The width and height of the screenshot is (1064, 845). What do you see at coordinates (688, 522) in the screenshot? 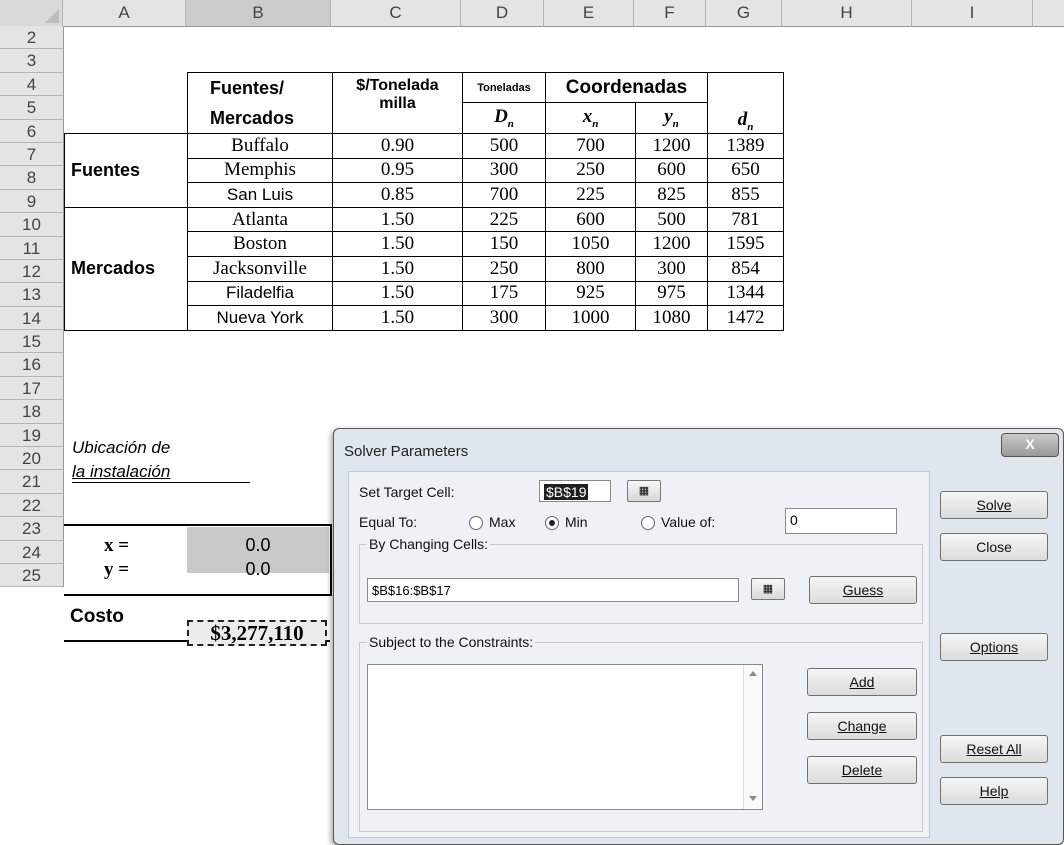
I see `value-of-label: Value of:` at bounding box center [688, 522].